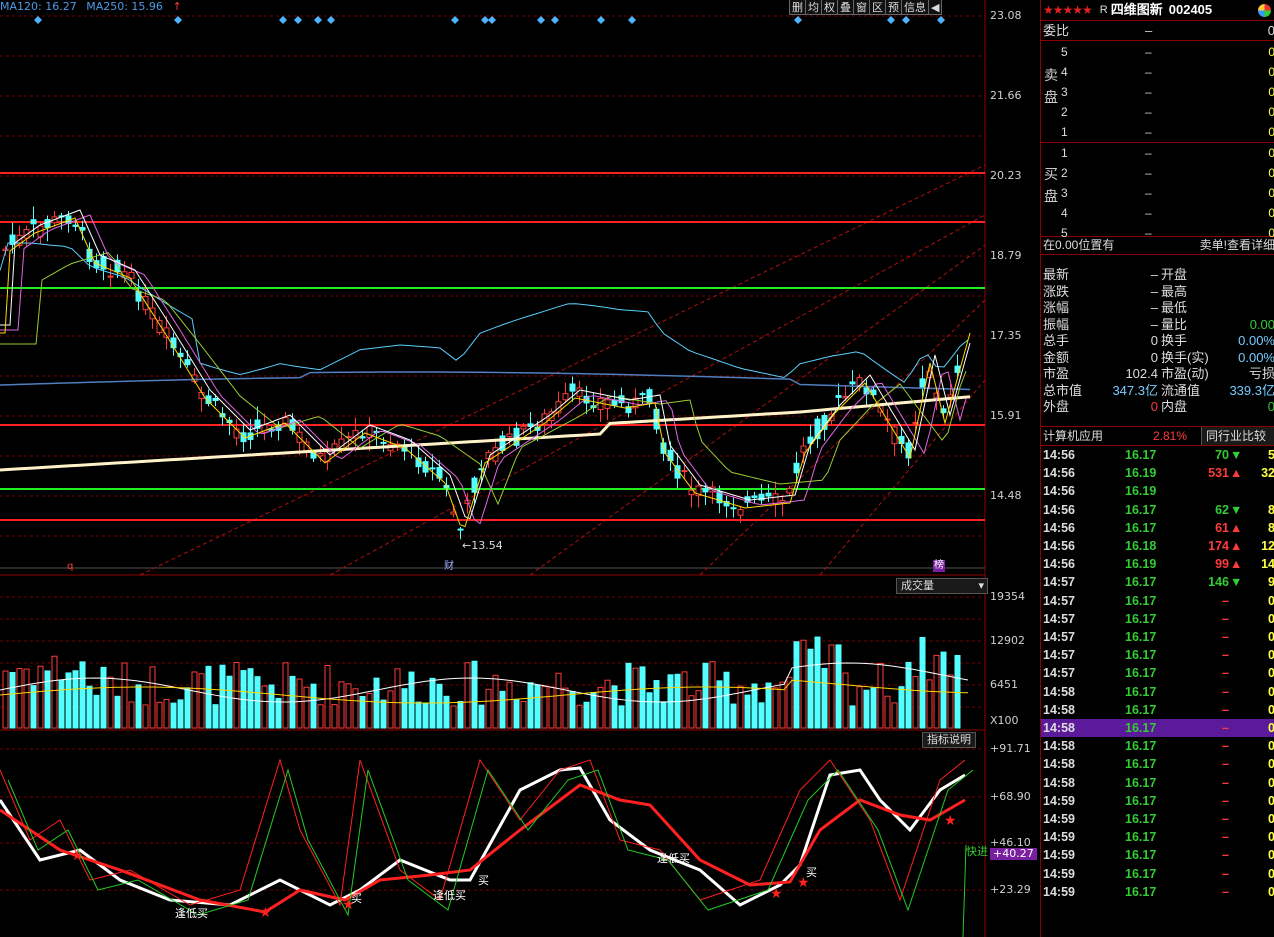 The image size is (1274, 937). What do you see at coordinates (1157, 564) in the screenshot?
I see `tick-row: 14:56 16.19 99 ▲ 14` at bounding box center [1157, 564].